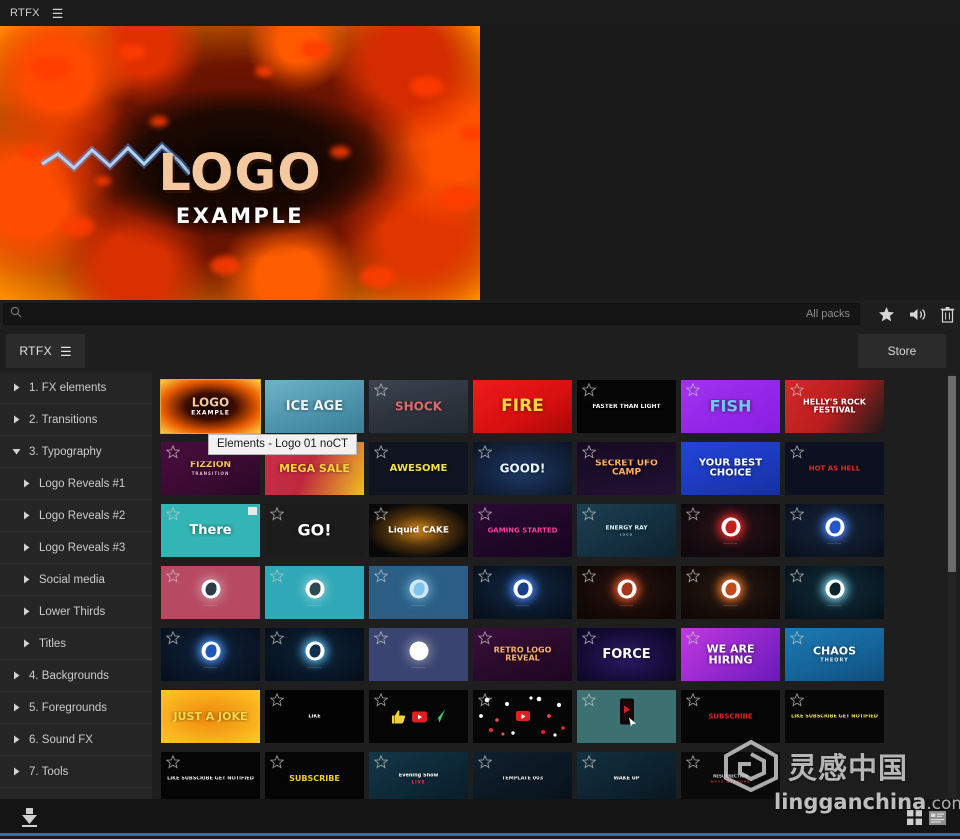  What do you see at coordinates (914, 820) in the screenshot?
I see `grid-view-icon` at bounding box center [914, 820].